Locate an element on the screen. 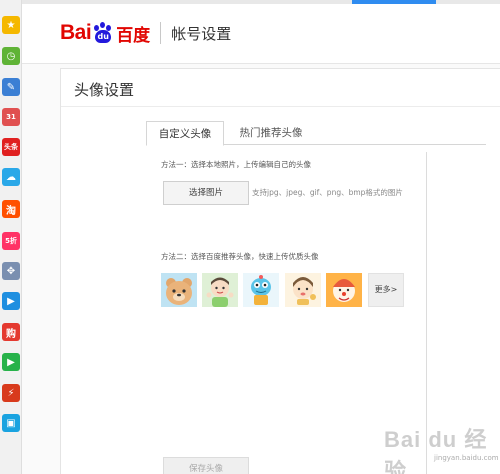 The height and width of the screenshot is (474, 500). card-title: 头像设置 is located at coordinates (104, 90).